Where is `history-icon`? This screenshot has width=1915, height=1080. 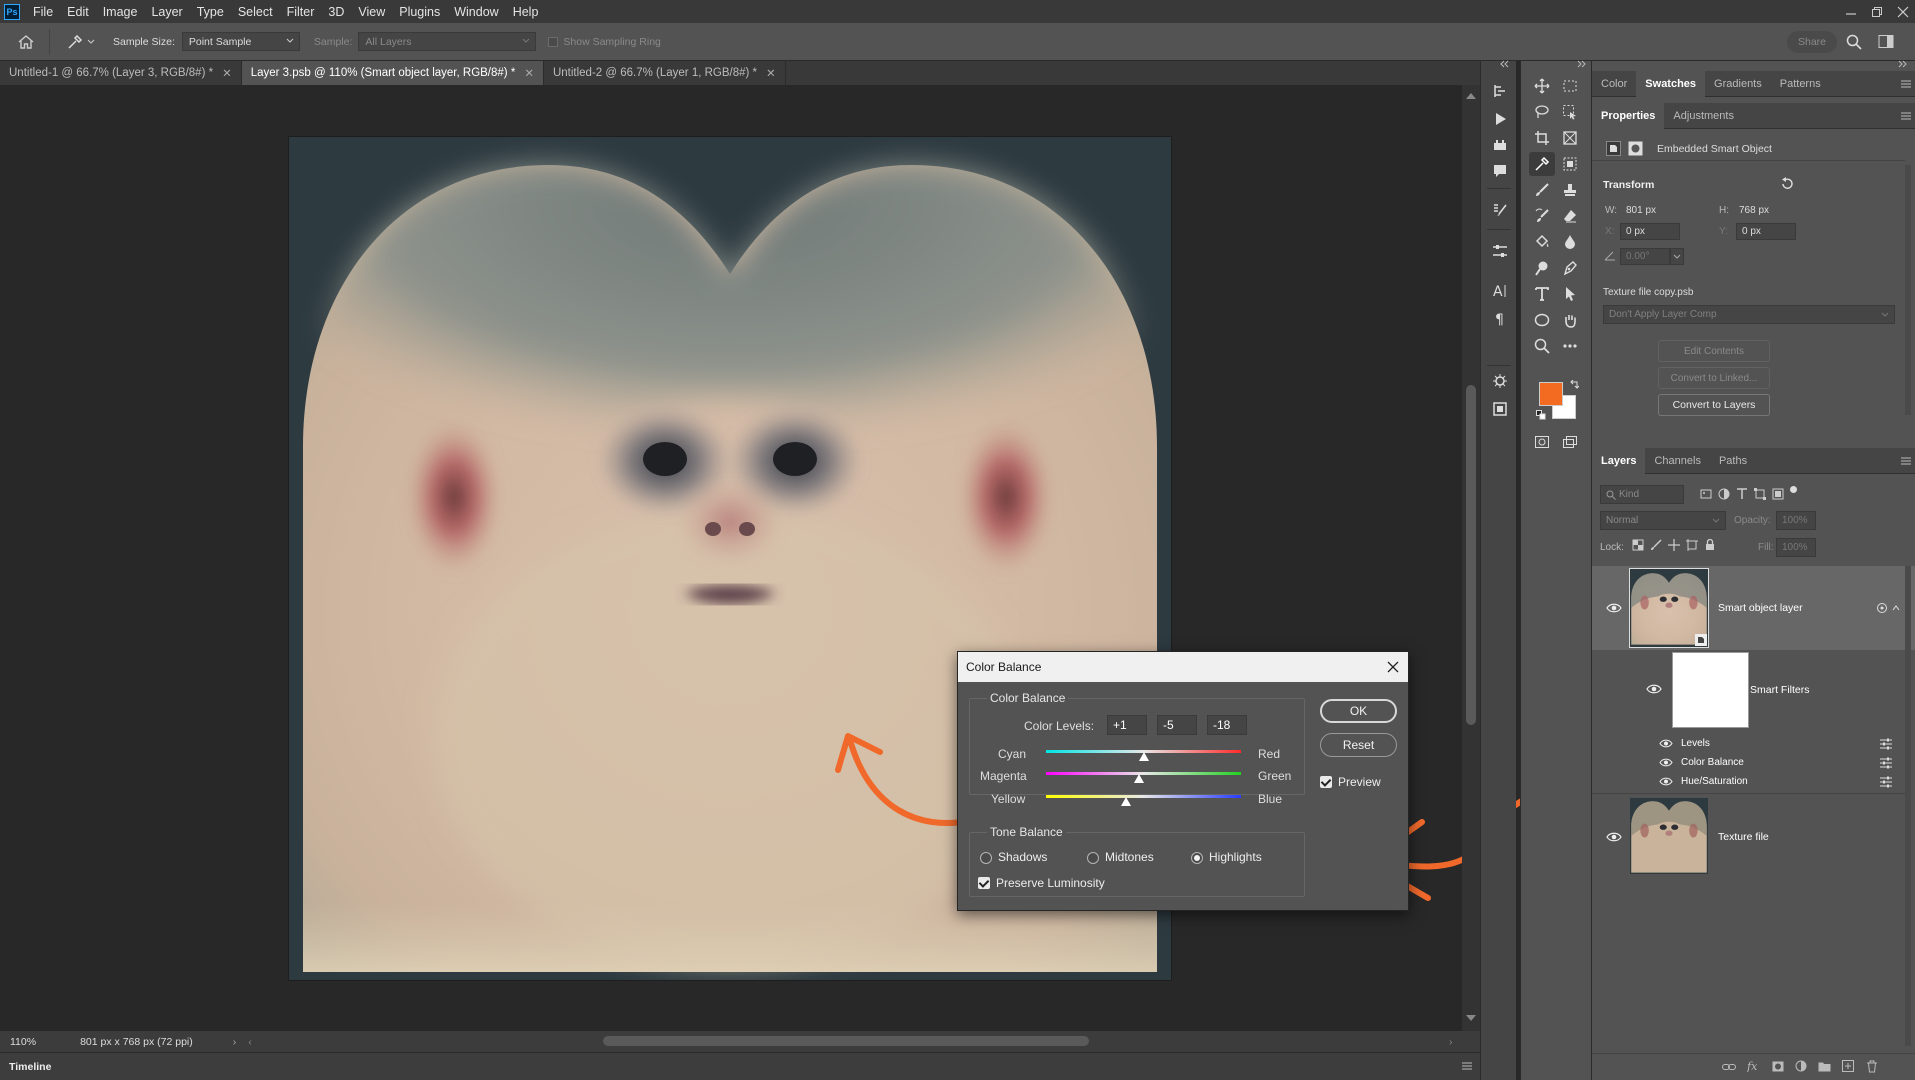
history-icon is located at coordinates (1500, 91).